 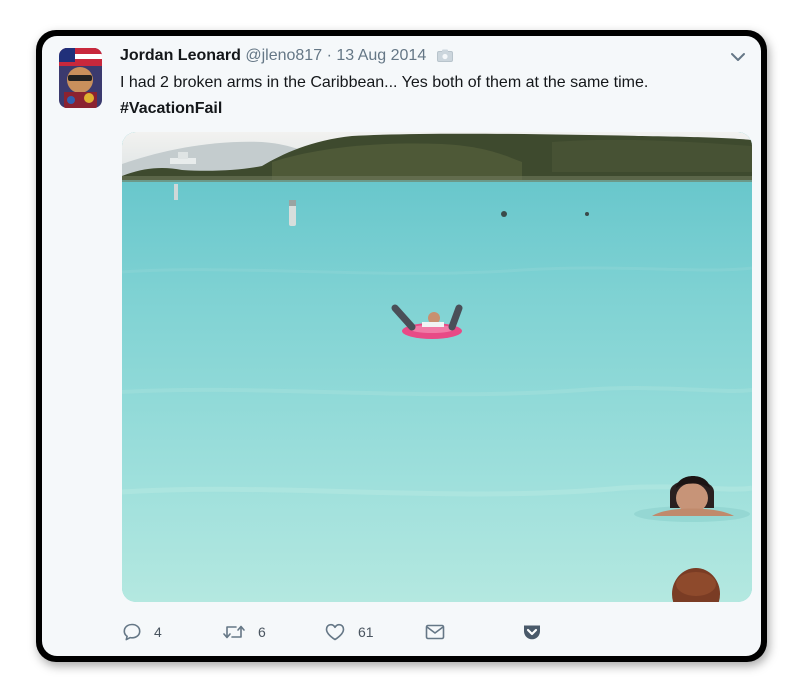 What do you see at coordinates (444, 58) in the screenshot?
I see `camera-icon` at bounding box center [444, 58].